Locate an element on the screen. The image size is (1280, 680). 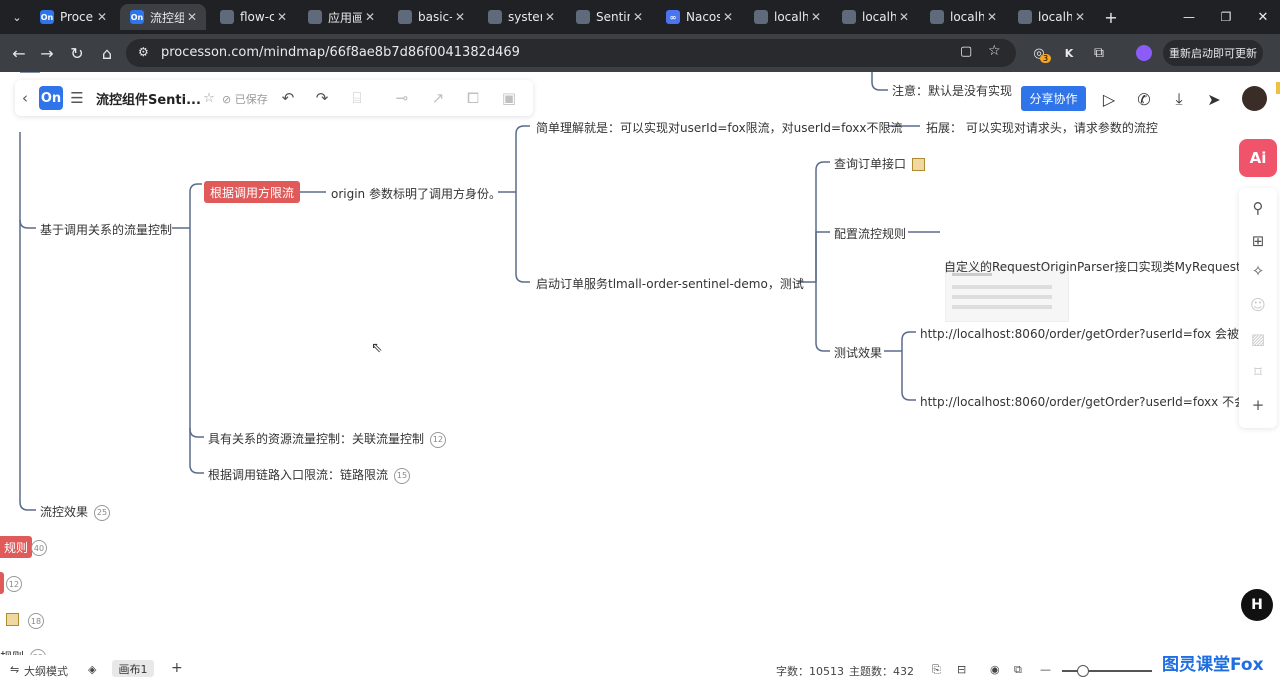
tag-partial-red is located at coordinates (2, 583).